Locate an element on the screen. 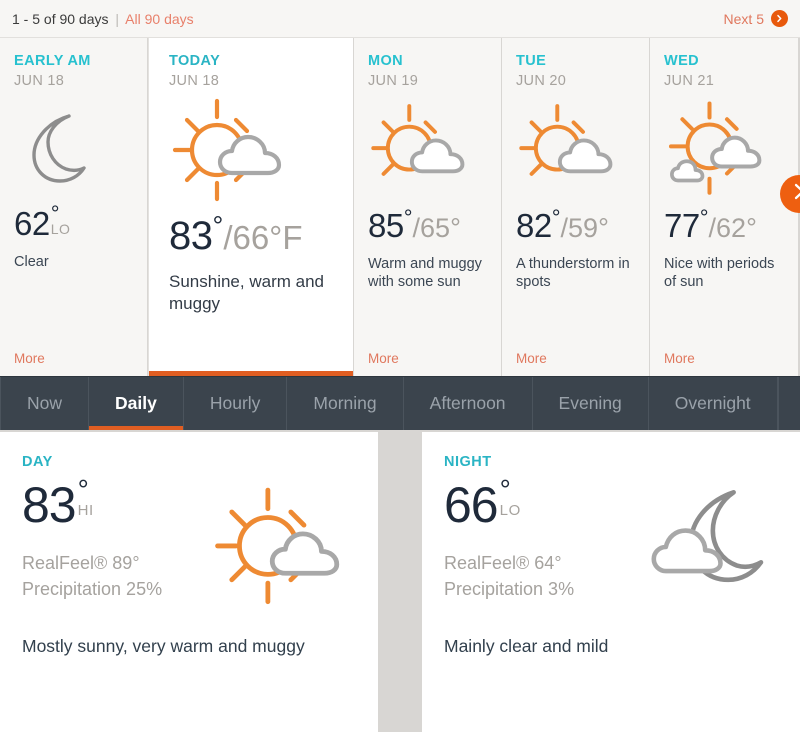 The width and height of the screenshot is (800, 746). sun-two-clouds-icon is located at coordinates (724, 149).